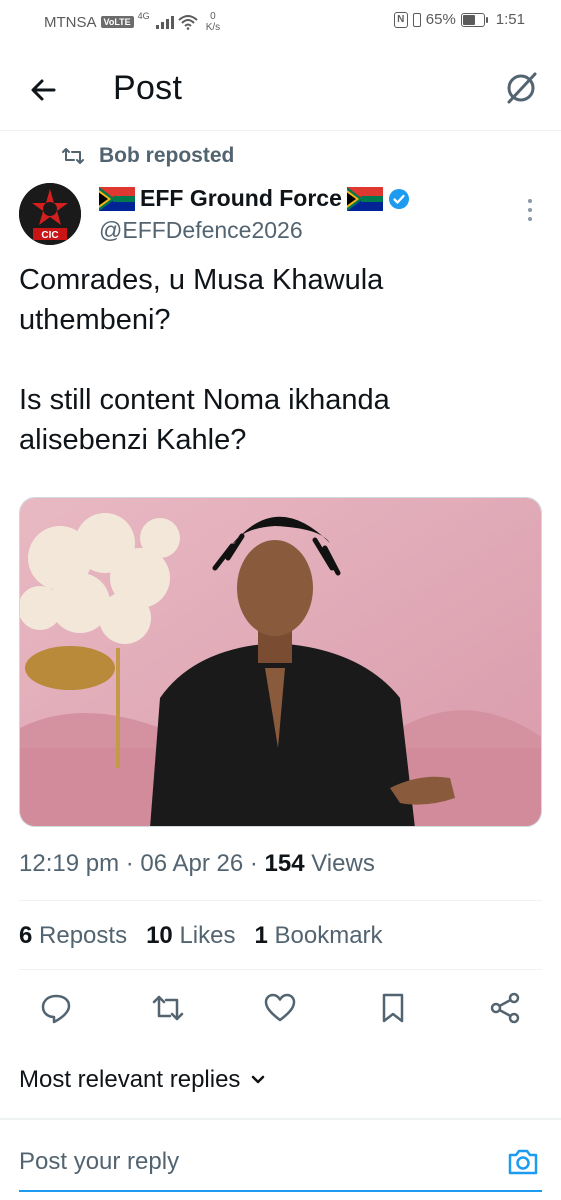 The image size is (561, 1200). What do you see at coordinates (213, 27) in the screenshot?
I see `network-speed-unit: K/s` at bounding box center [213, 27].